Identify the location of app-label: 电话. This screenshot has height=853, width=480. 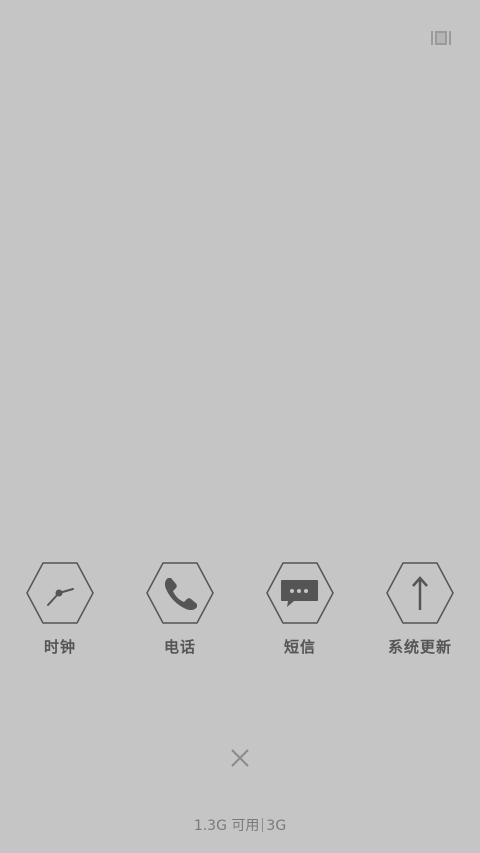
(179, 647).